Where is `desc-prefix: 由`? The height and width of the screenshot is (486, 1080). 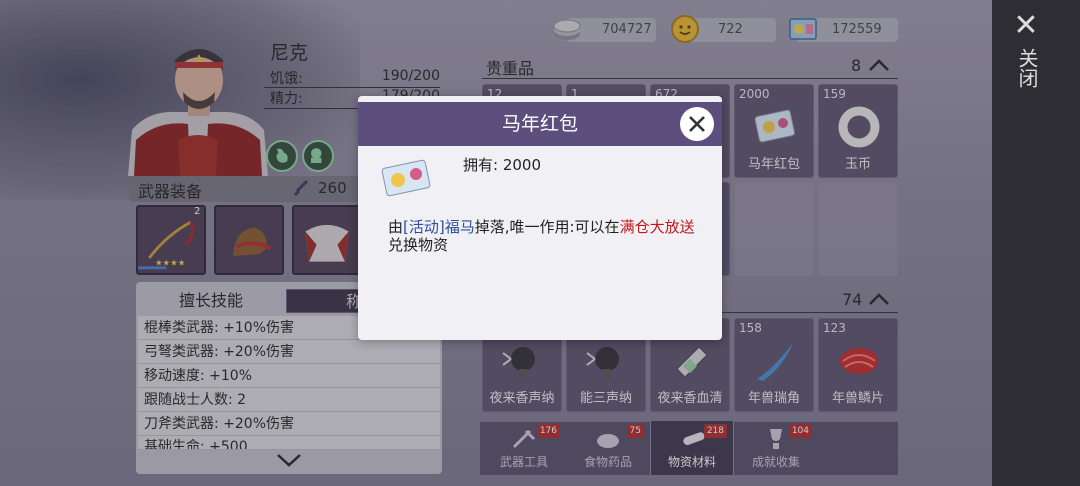
desc-prefix: 由 is located at coordinates (396, 227).